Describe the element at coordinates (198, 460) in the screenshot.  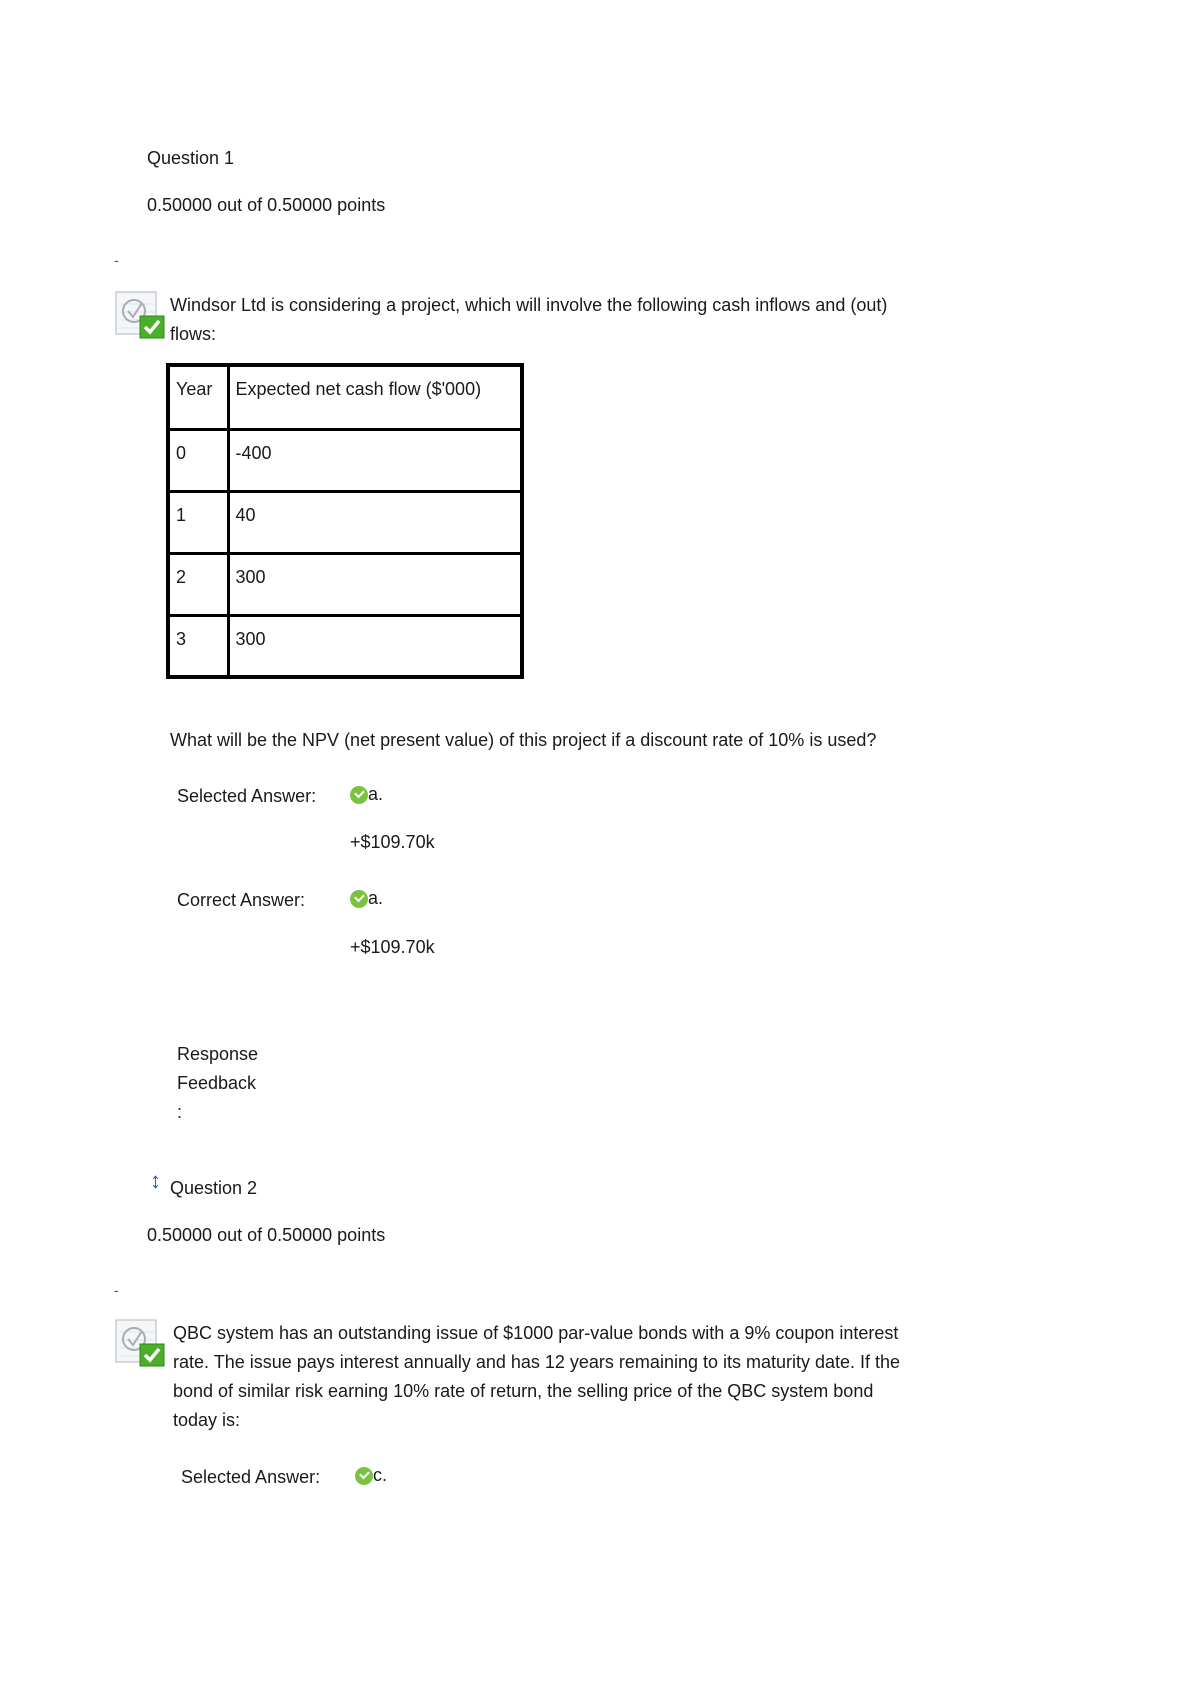
I see `cell-year: 0` at that location.